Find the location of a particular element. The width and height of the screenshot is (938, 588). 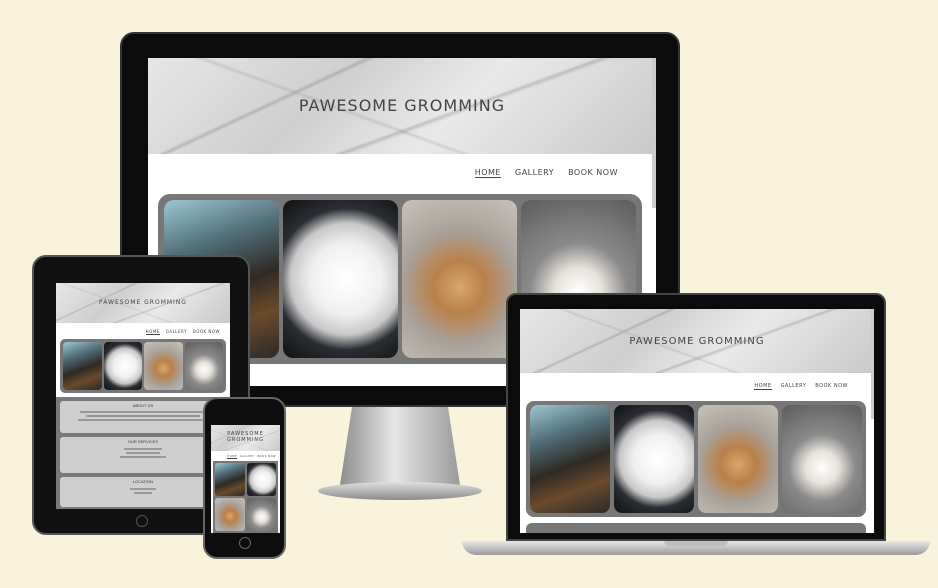

desktop-header: PAWESOME GROMMING is located at coordinates (402, 106).